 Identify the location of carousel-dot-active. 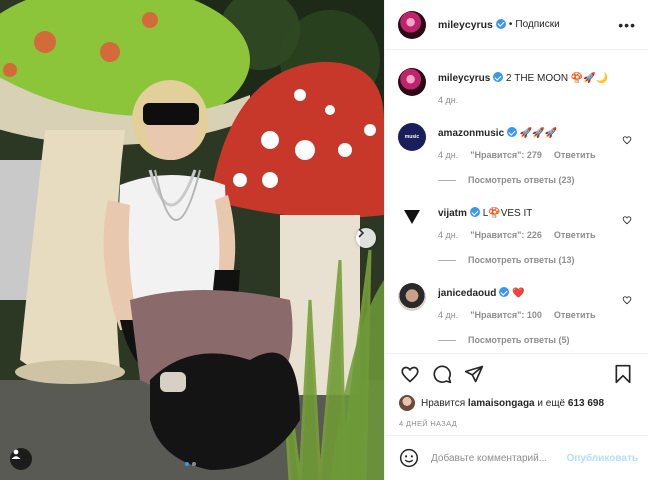
(187, 464).